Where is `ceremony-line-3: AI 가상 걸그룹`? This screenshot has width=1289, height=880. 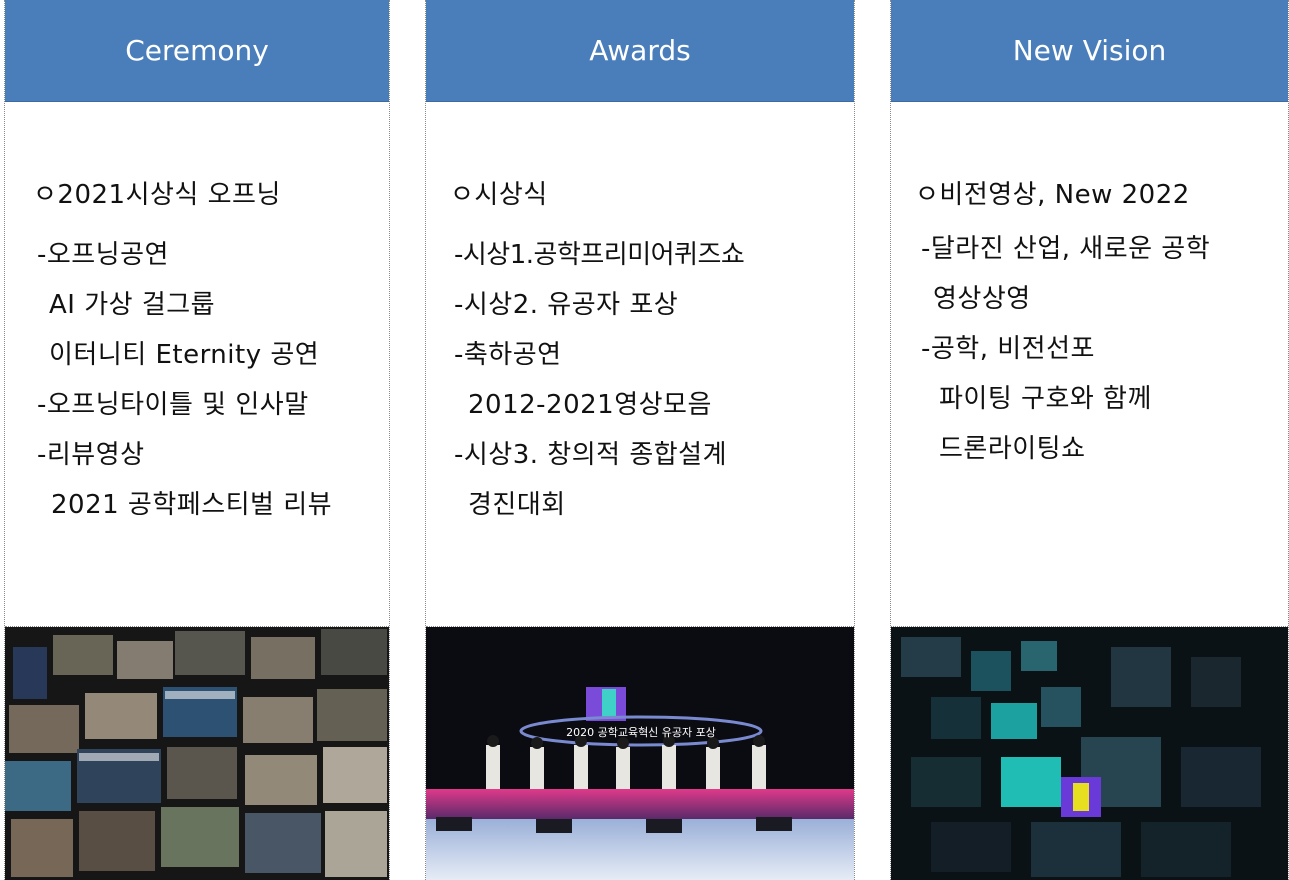
ceremony-line-3: AI 가상 걸그룹 is located at coordinates (132, 305).